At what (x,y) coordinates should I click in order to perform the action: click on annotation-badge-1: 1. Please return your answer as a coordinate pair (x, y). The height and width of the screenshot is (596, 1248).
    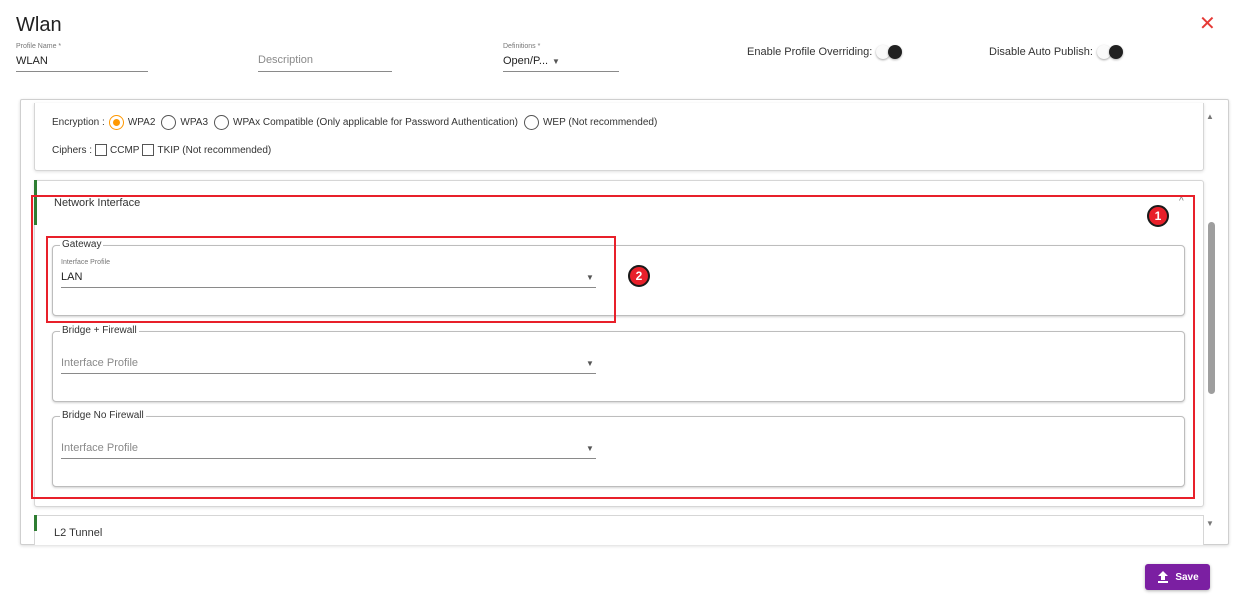
    Looking at the image, I should click on (1158, 216).